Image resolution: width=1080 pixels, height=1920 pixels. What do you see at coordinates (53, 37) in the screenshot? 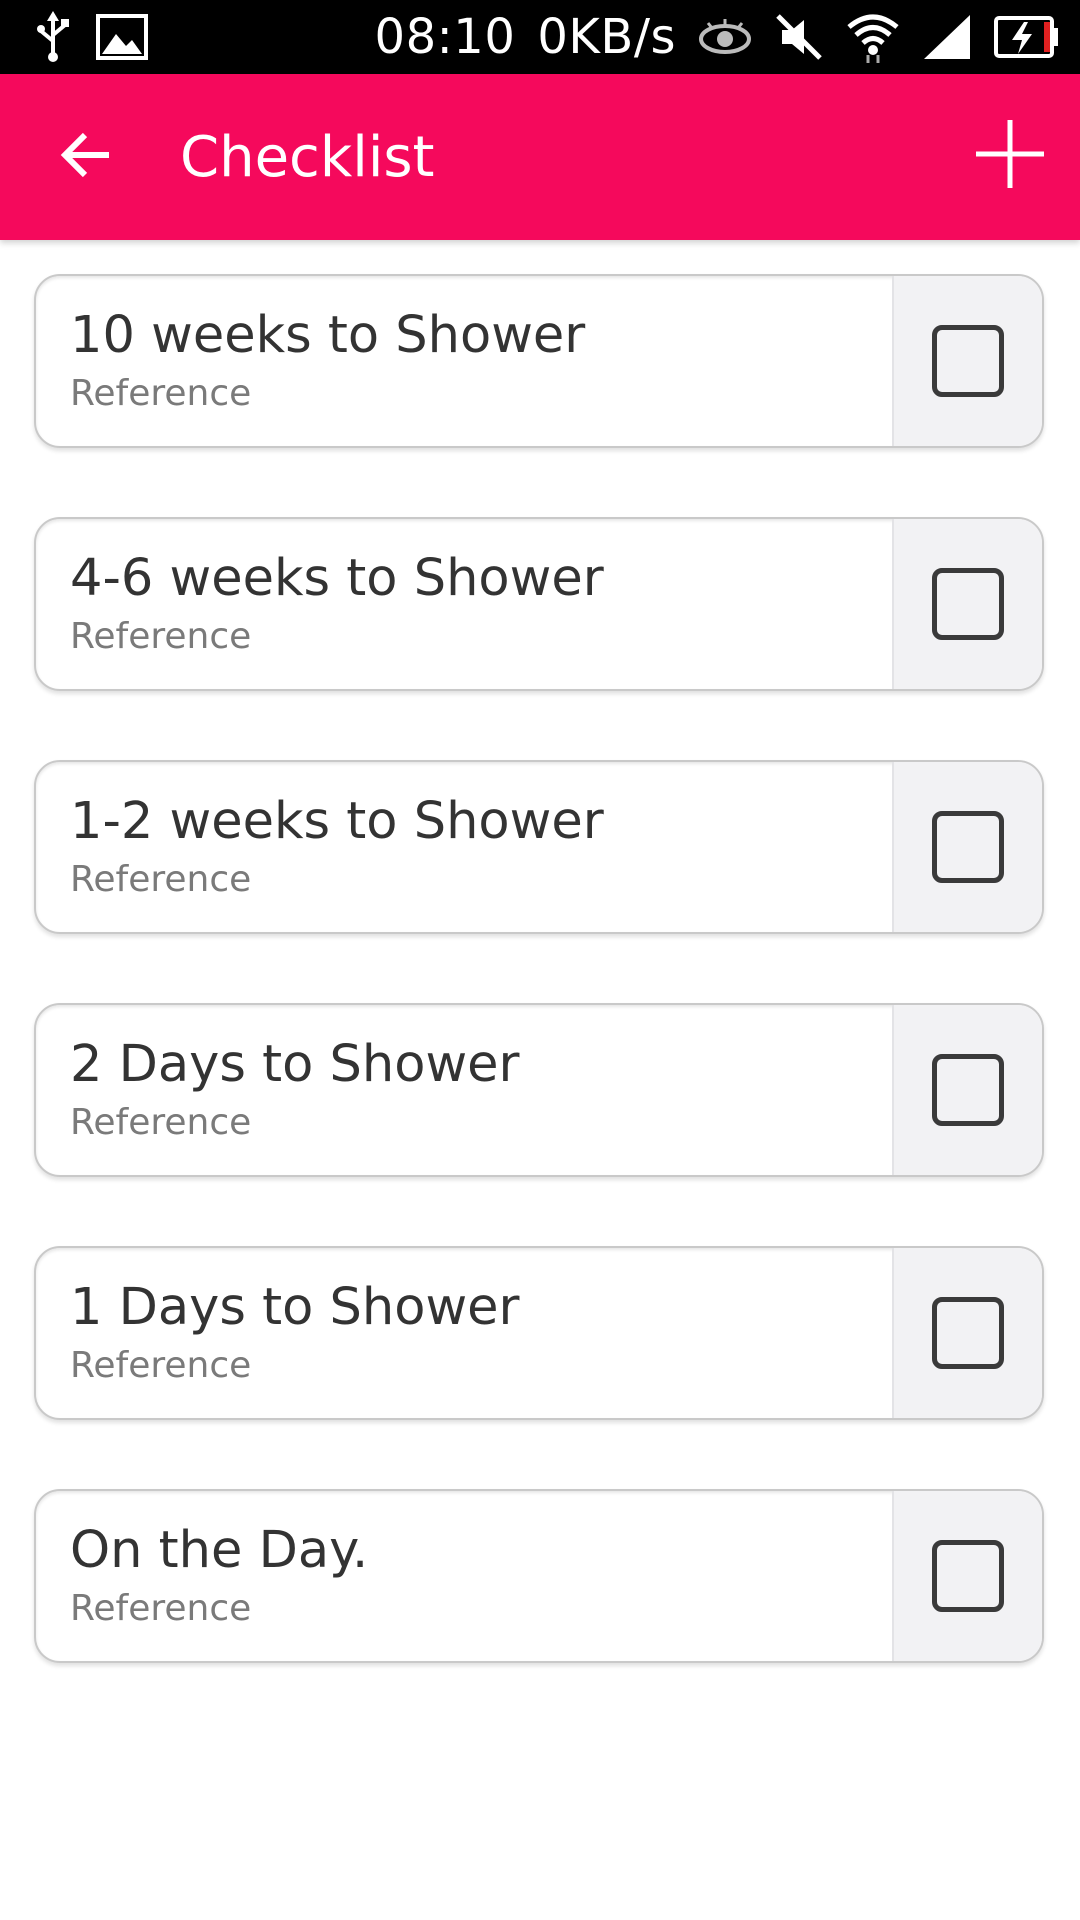
I see `usb-icon` at bounding box center [53, 37].